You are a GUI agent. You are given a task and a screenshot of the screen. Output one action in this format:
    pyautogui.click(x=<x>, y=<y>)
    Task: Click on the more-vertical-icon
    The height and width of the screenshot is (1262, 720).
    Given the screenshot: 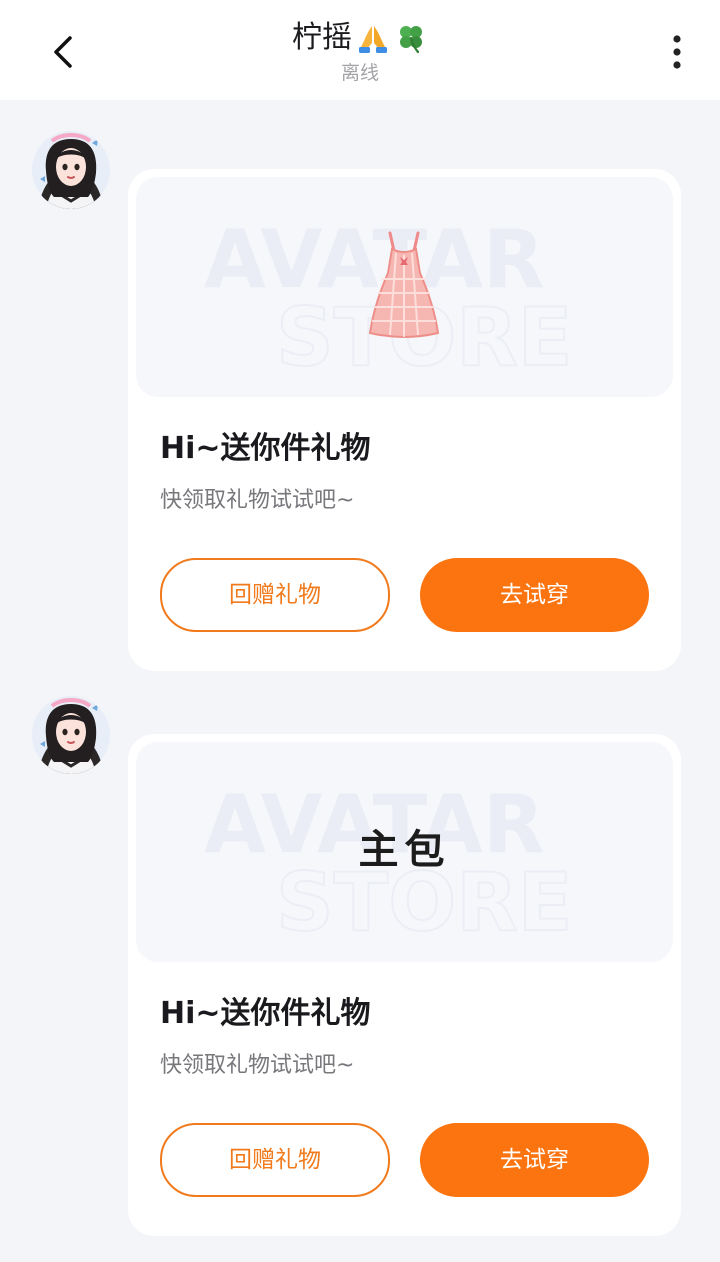 What is the action you would take?
    pyautogui.click(x=677, y=52)
    